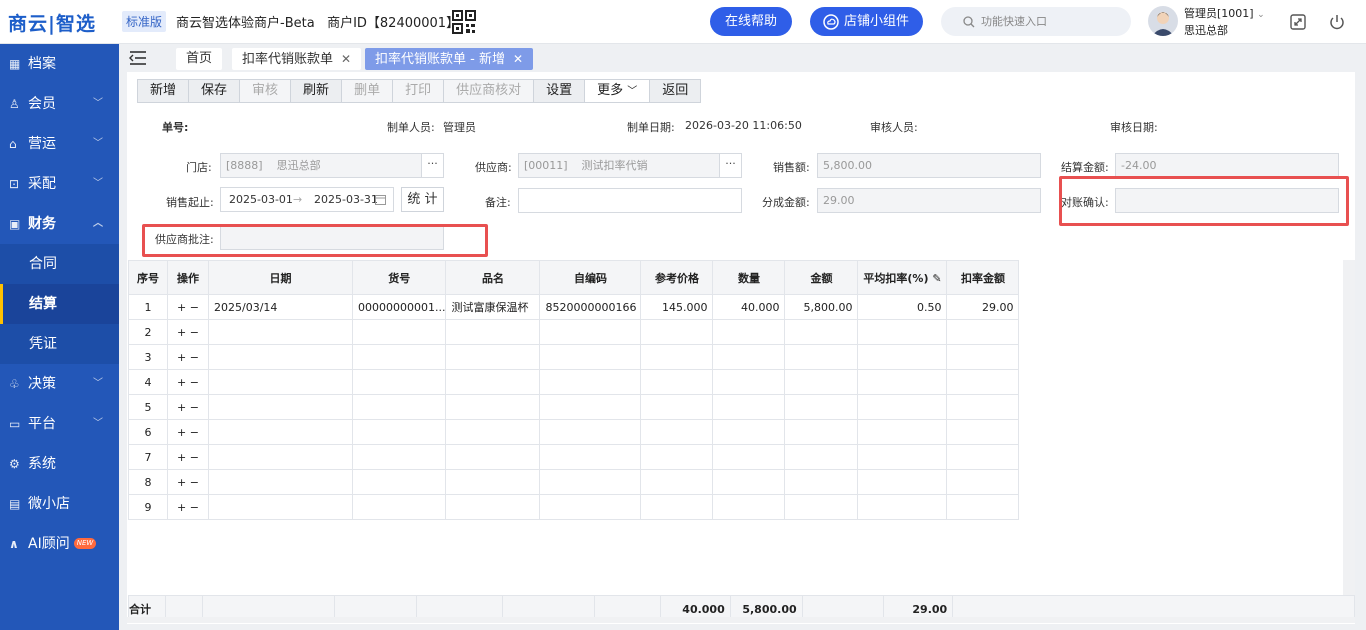 The width and height of the screenshot is (1366, 630). What do you see at coordinates (677, 307) in the screenshot?
I see `cell-price: 145.000` at bounding box center [677, 307].